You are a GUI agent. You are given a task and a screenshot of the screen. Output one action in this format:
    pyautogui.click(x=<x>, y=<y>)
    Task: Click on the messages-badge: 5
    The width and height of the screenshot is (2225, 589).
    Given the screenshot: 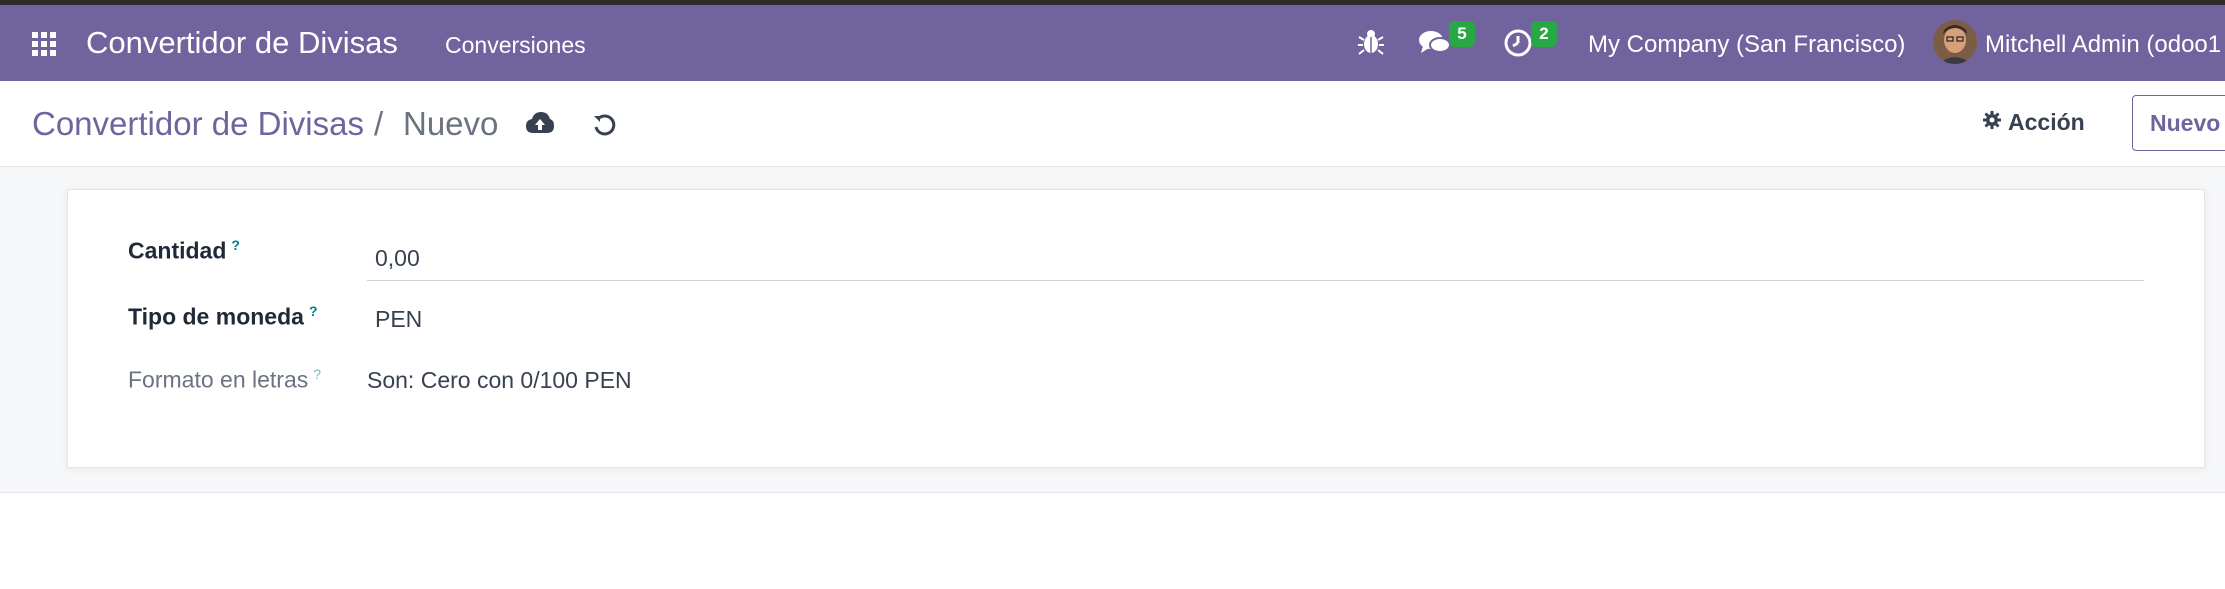 What is the action you would take?
    pyautogui.click(x=1462, y=34)
    